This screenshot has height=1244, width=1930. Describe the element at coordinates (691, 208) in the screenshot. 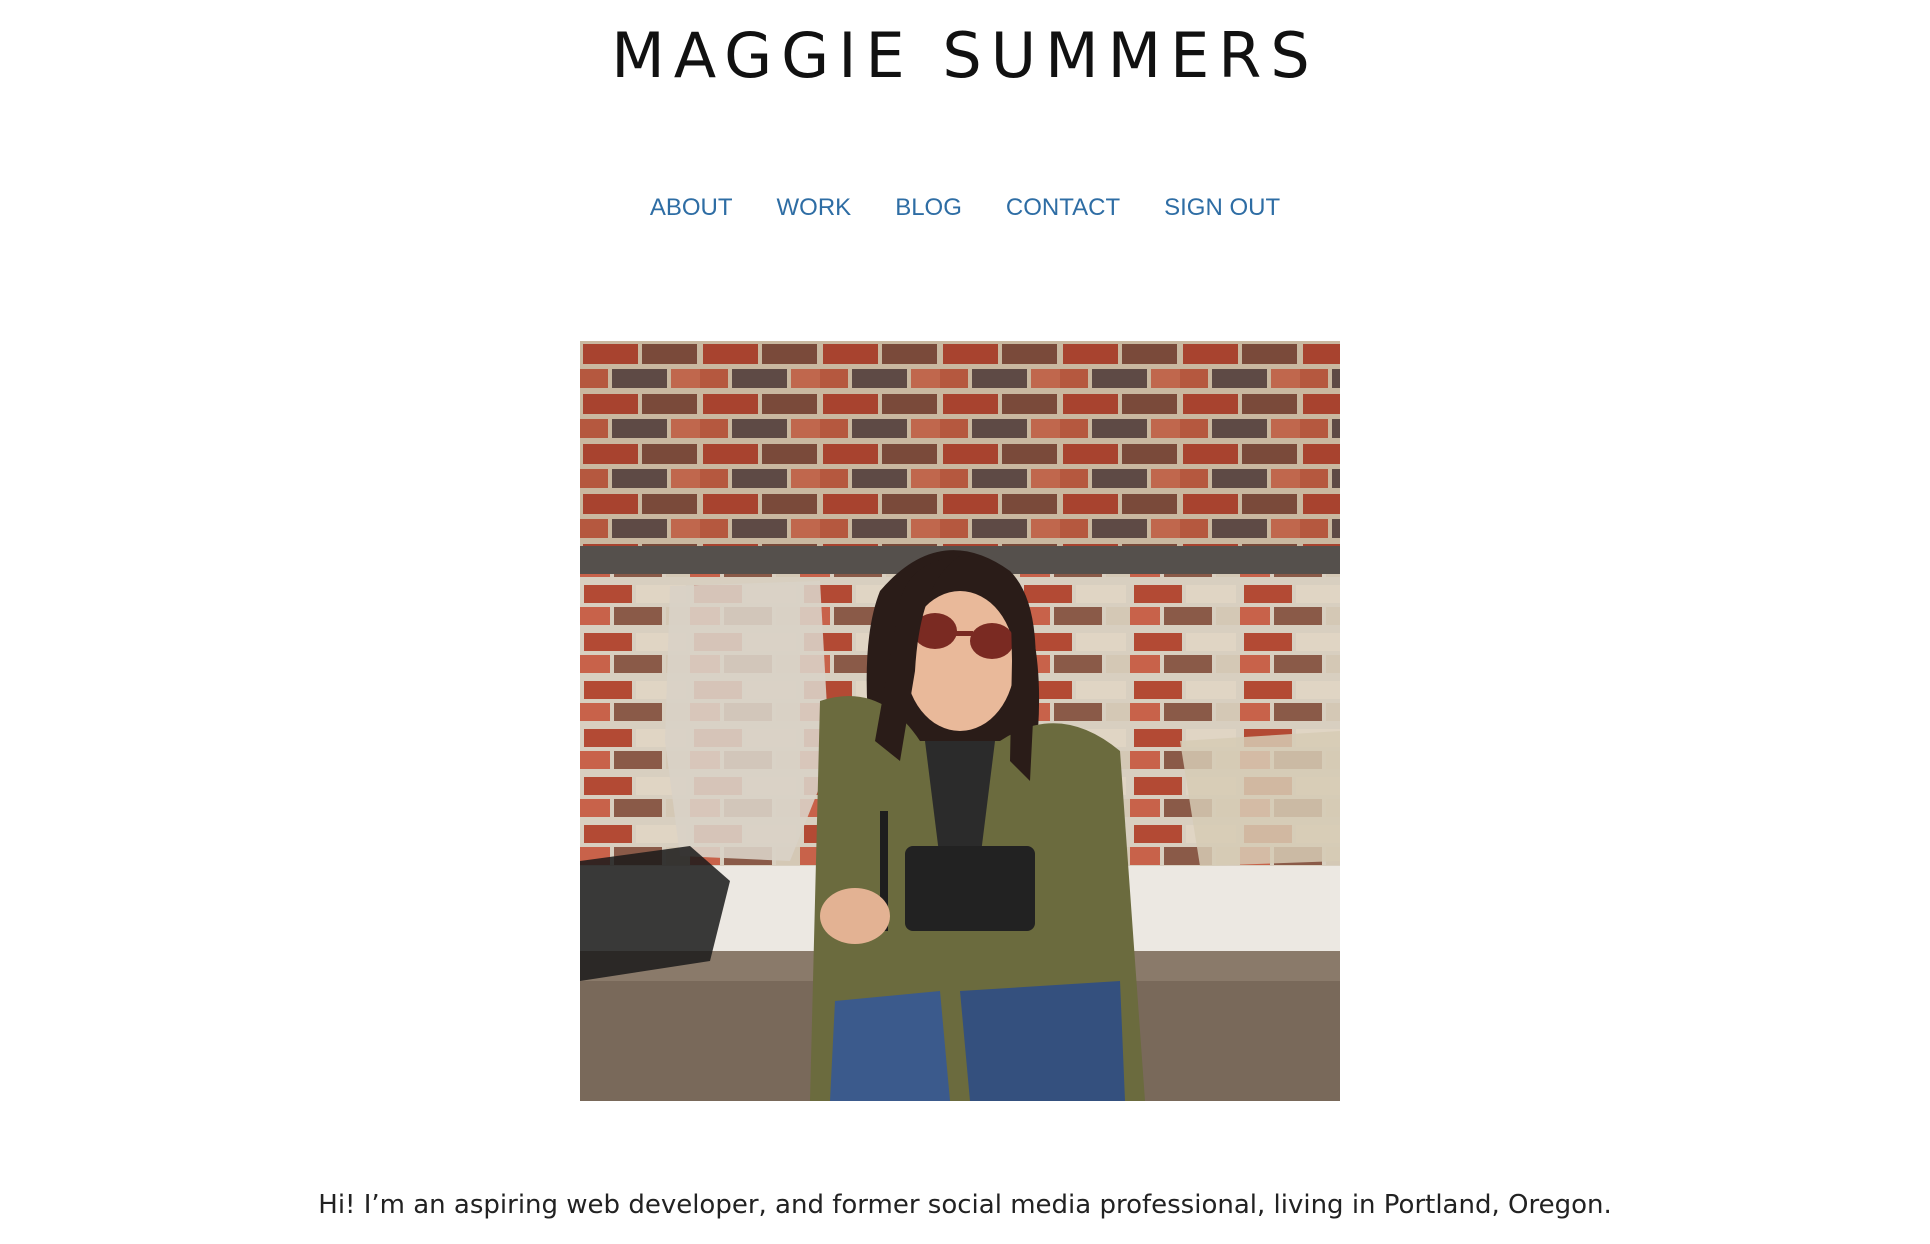

I see `nav-link-about: ABOUT` at that location.